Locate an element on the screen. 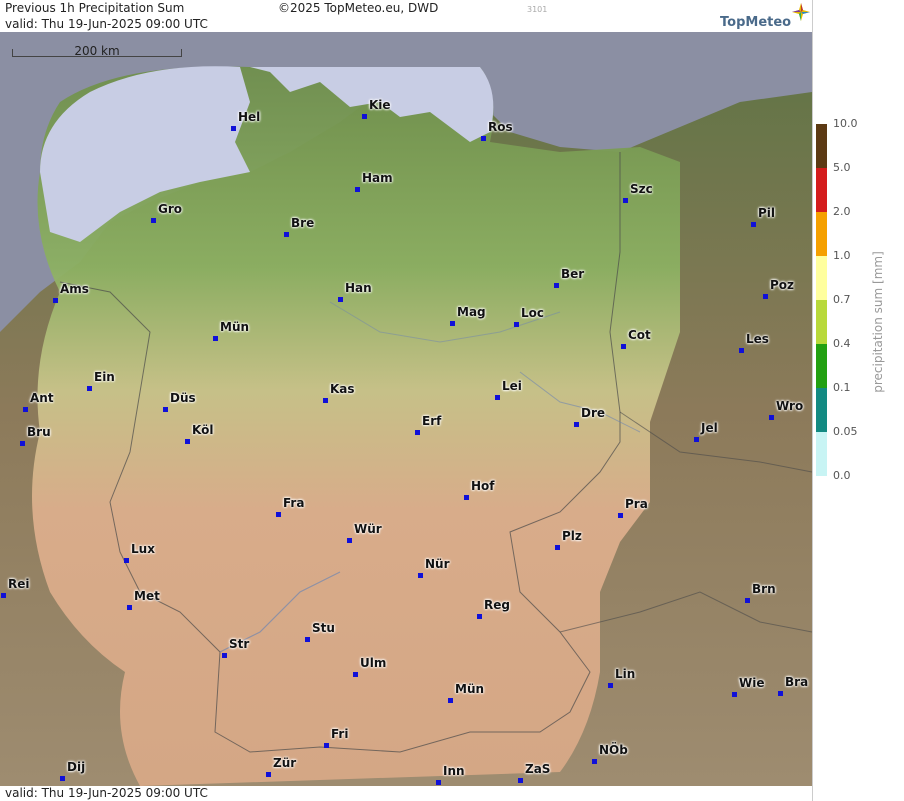 The image size is (904, 801). city-label: Rei is located at coordinates (19, 584).